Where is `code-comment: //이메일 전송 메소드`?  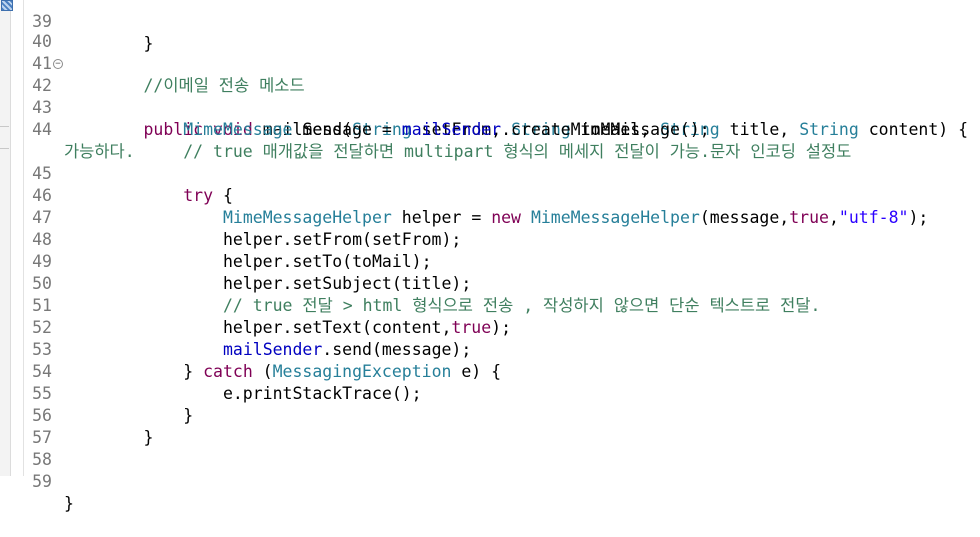 code-comment: //이메일 전송 메소드 is located at coordinates (184, 86).